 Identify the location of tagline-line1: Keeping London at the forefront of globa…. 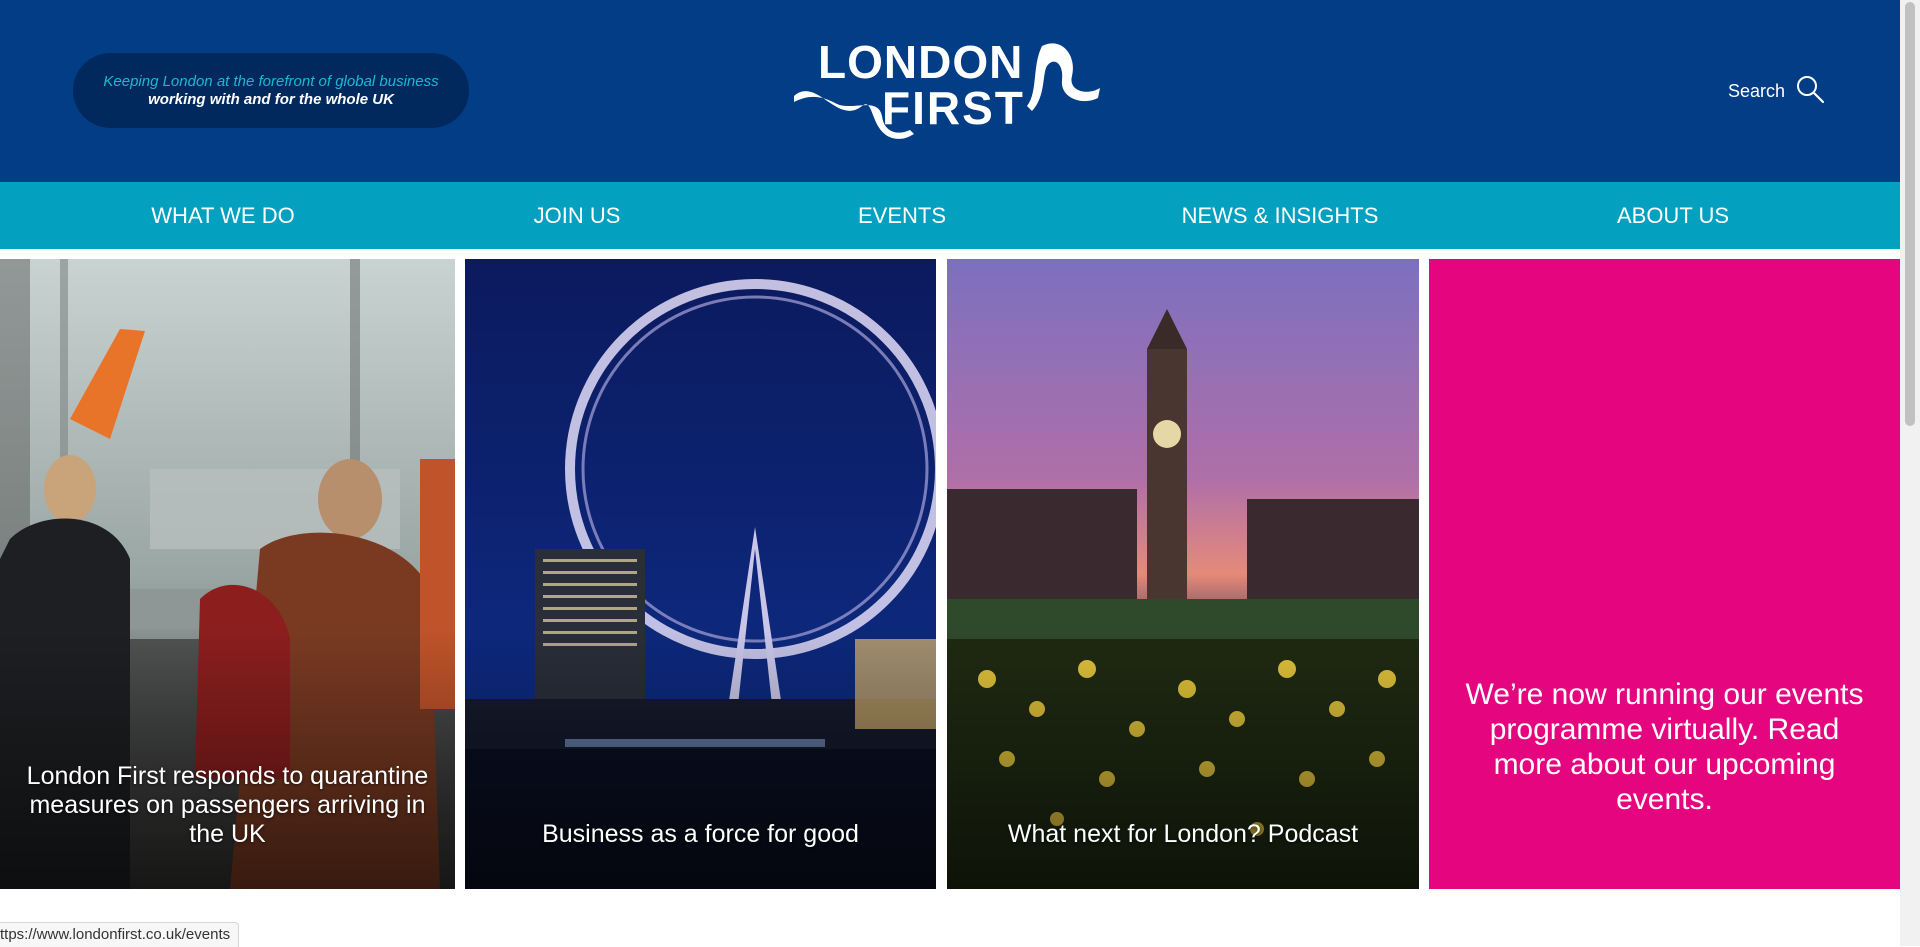
(271, 81).